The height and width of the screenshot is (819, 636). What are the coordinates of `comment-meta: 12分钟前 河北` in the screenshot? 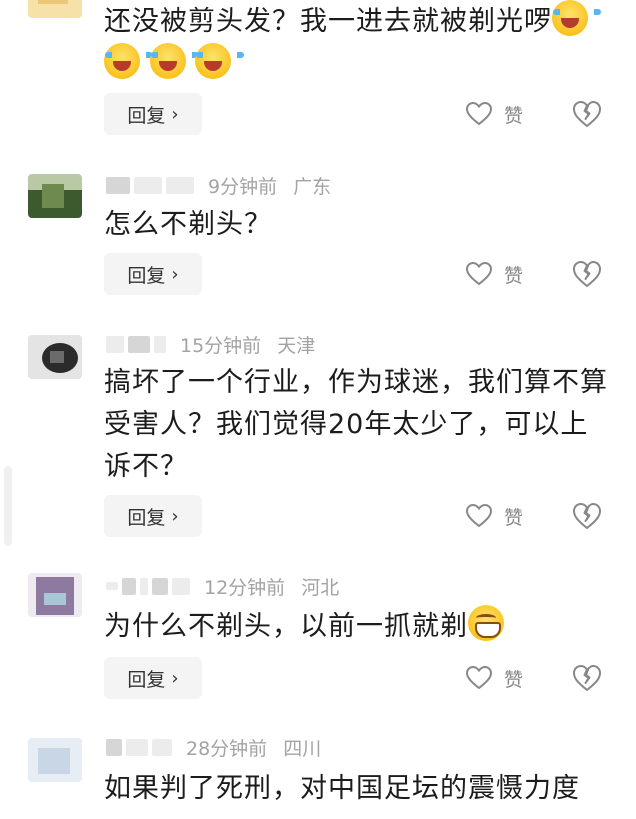 It's located at (222, 586).